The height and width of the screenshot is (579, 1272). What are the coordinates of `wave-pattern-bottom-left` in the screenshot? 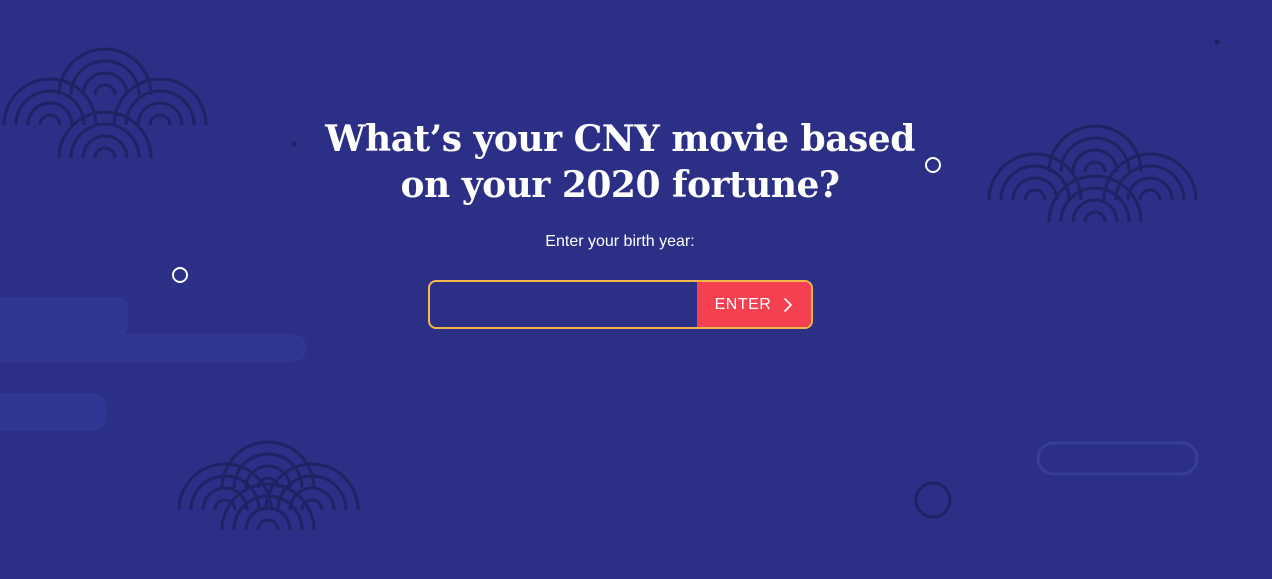 It's located at (268, 486).